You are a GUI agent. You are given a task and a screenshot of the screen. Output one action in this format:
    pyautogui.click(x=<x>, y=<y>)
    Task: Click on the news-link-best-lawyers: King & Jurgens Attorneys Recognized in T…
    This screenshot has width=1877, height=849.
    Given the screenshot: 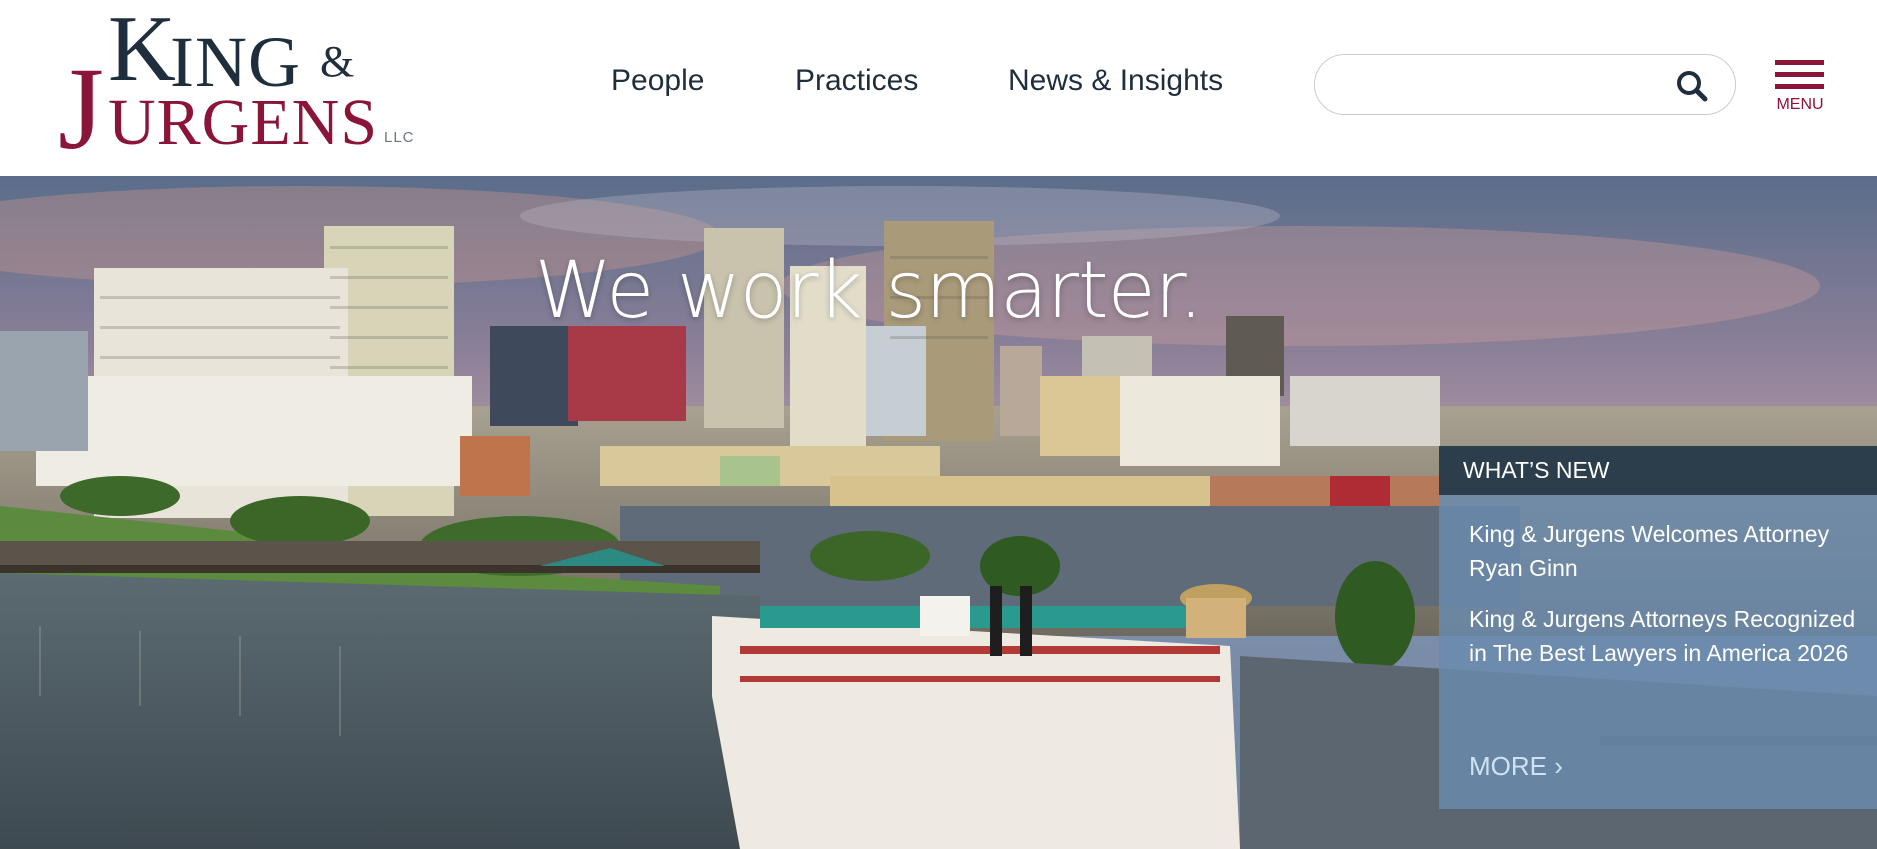 What is the action you would take?
    pyautogui.click(x=1669, y=636)
    